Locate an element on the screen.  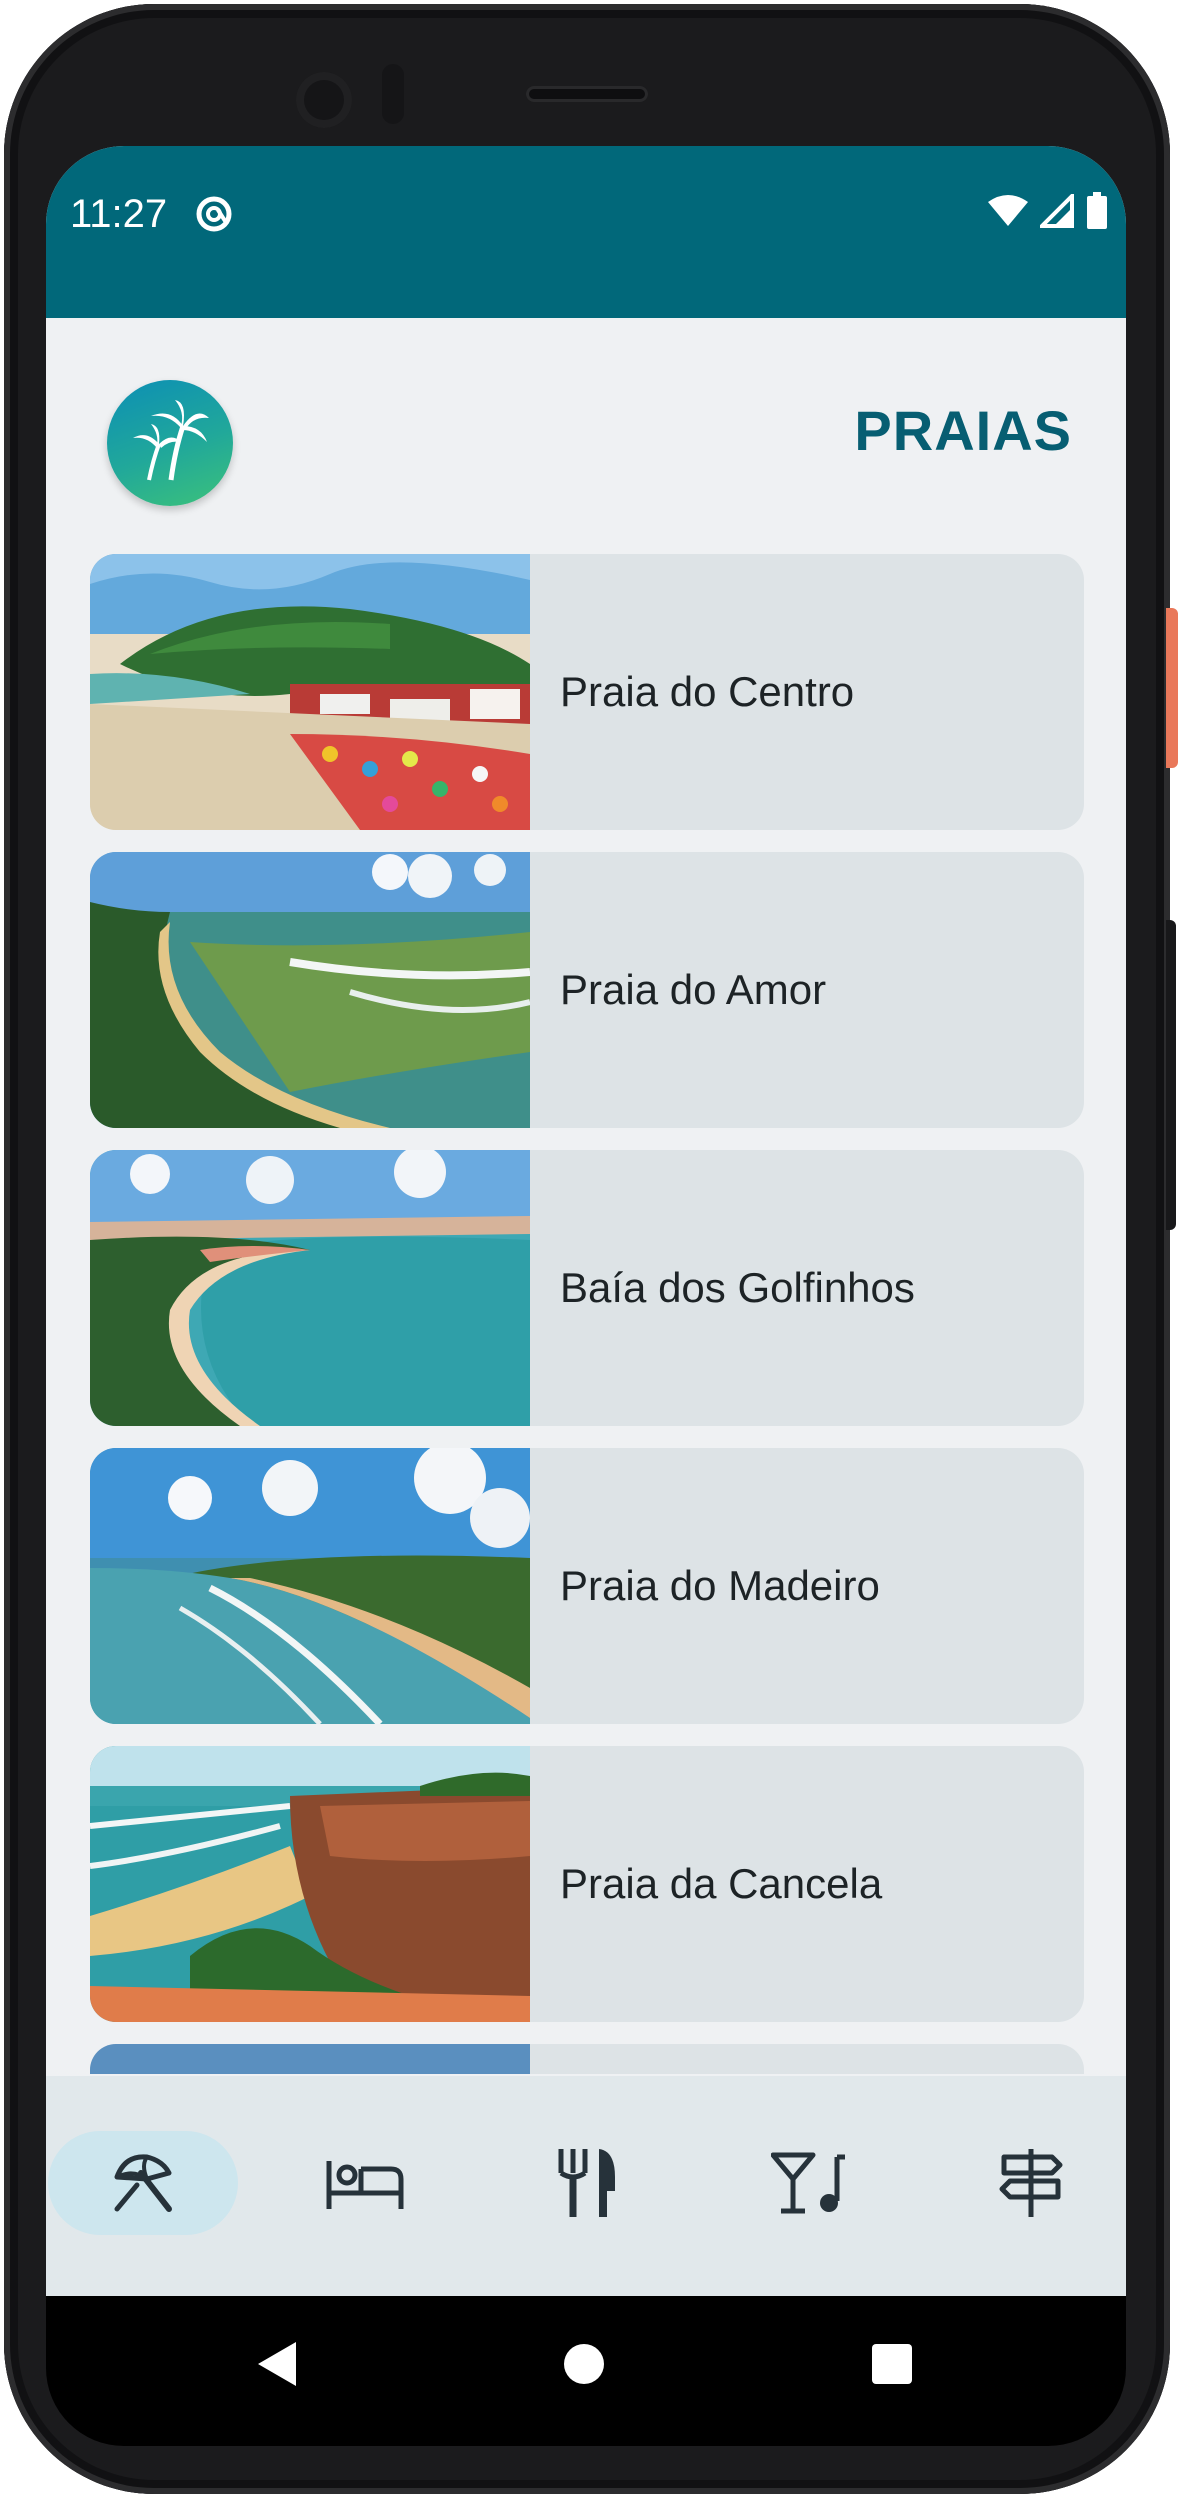
earpiece-speaker is located at coordinates (587, 94).